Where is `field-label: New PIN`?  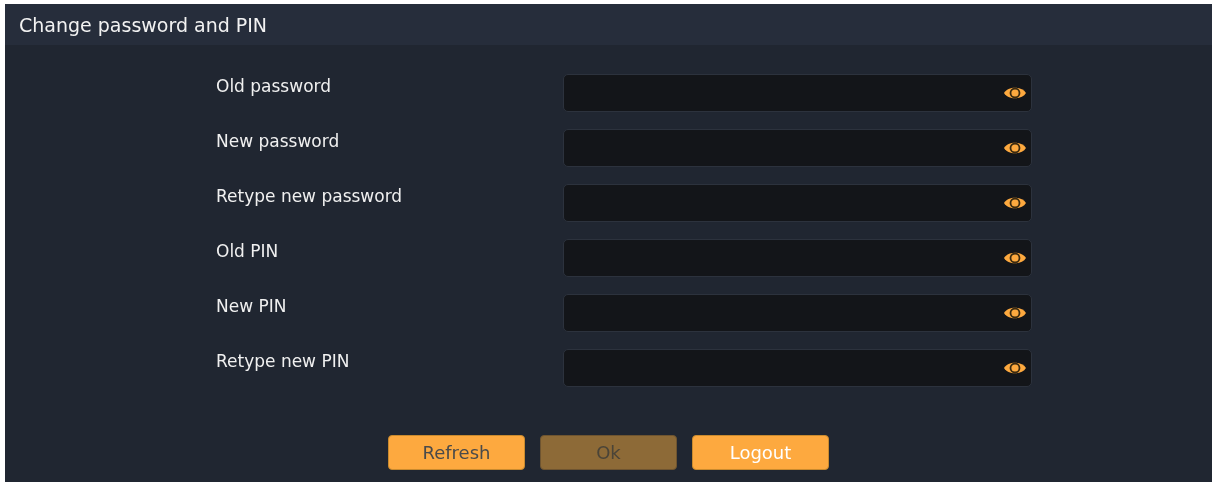 field-label: New PIN is located at coordinates (252, 305).